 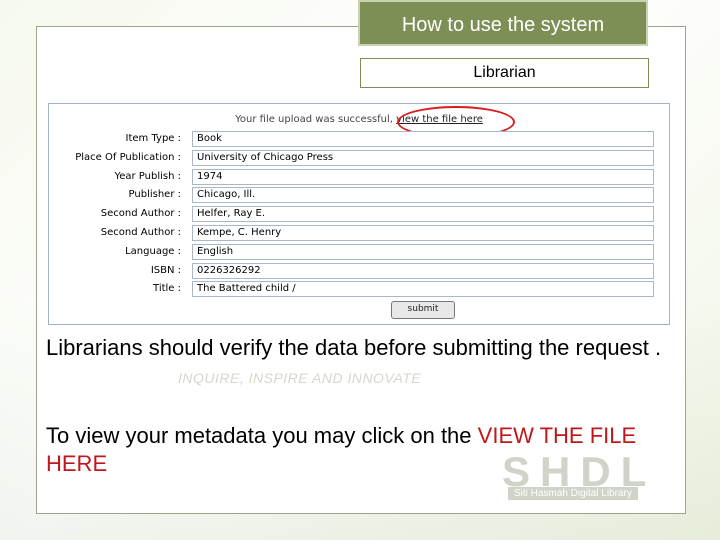 I want to click on form-row: ISBN : 0226326292, so click(x=359, y=271).